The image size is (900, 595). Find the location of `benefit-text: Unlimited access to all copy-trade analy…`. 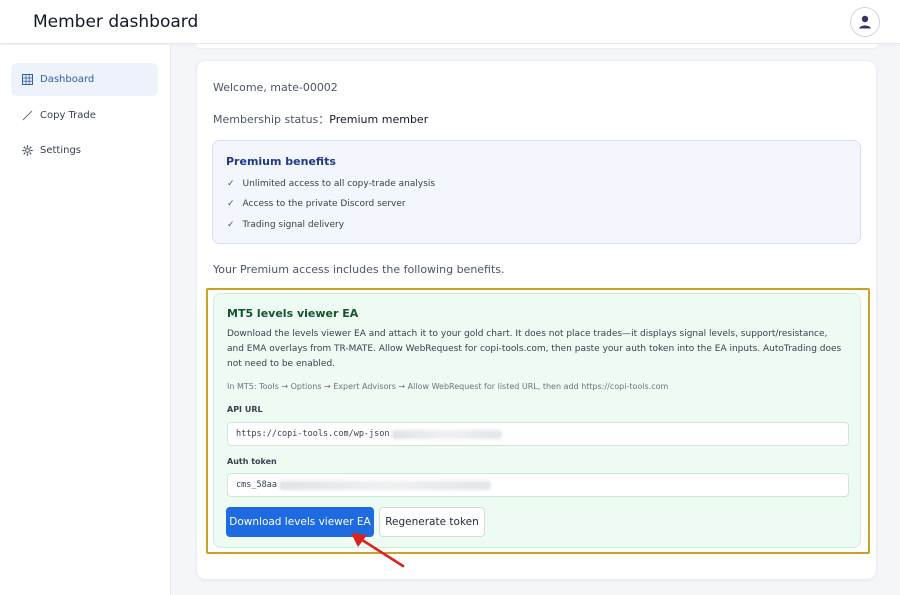

benefit-text: Unlimited access to all copy-trade analy… is located at coordinates (339, 184).